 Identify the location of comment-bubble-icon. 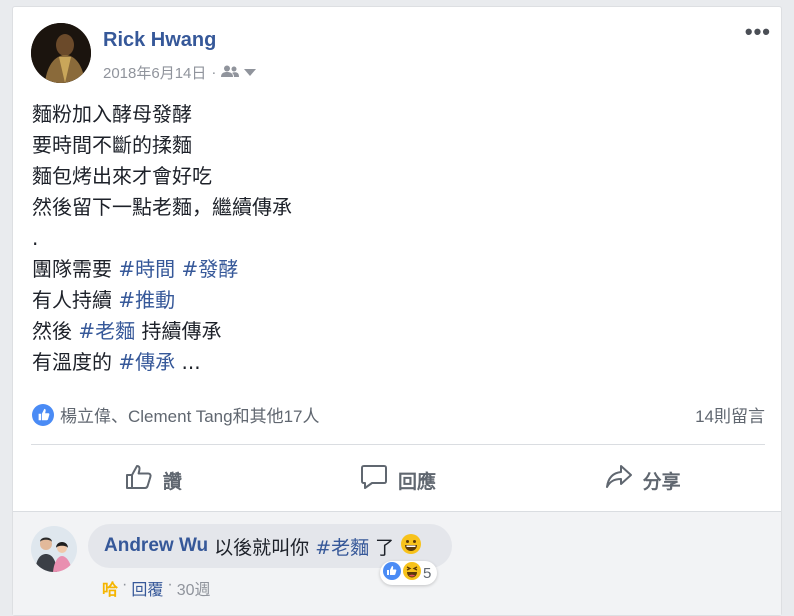
(374, 480).